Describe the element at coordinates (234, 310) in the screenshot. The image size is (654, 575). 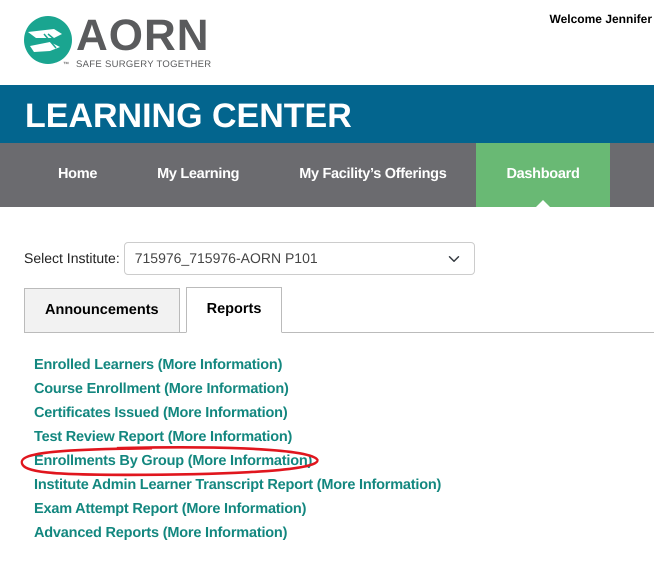
I see `tab: Reports` at that location.